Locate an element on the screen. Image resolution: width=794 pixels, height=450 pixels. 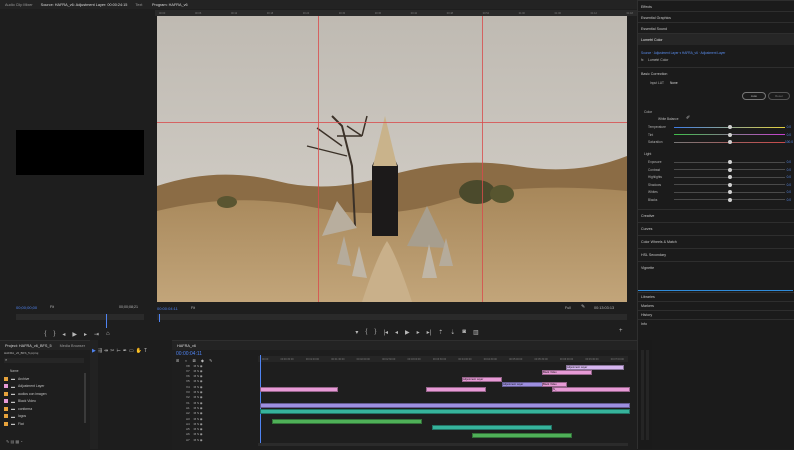
source-tab: Text is located at coordinates (138, 5).